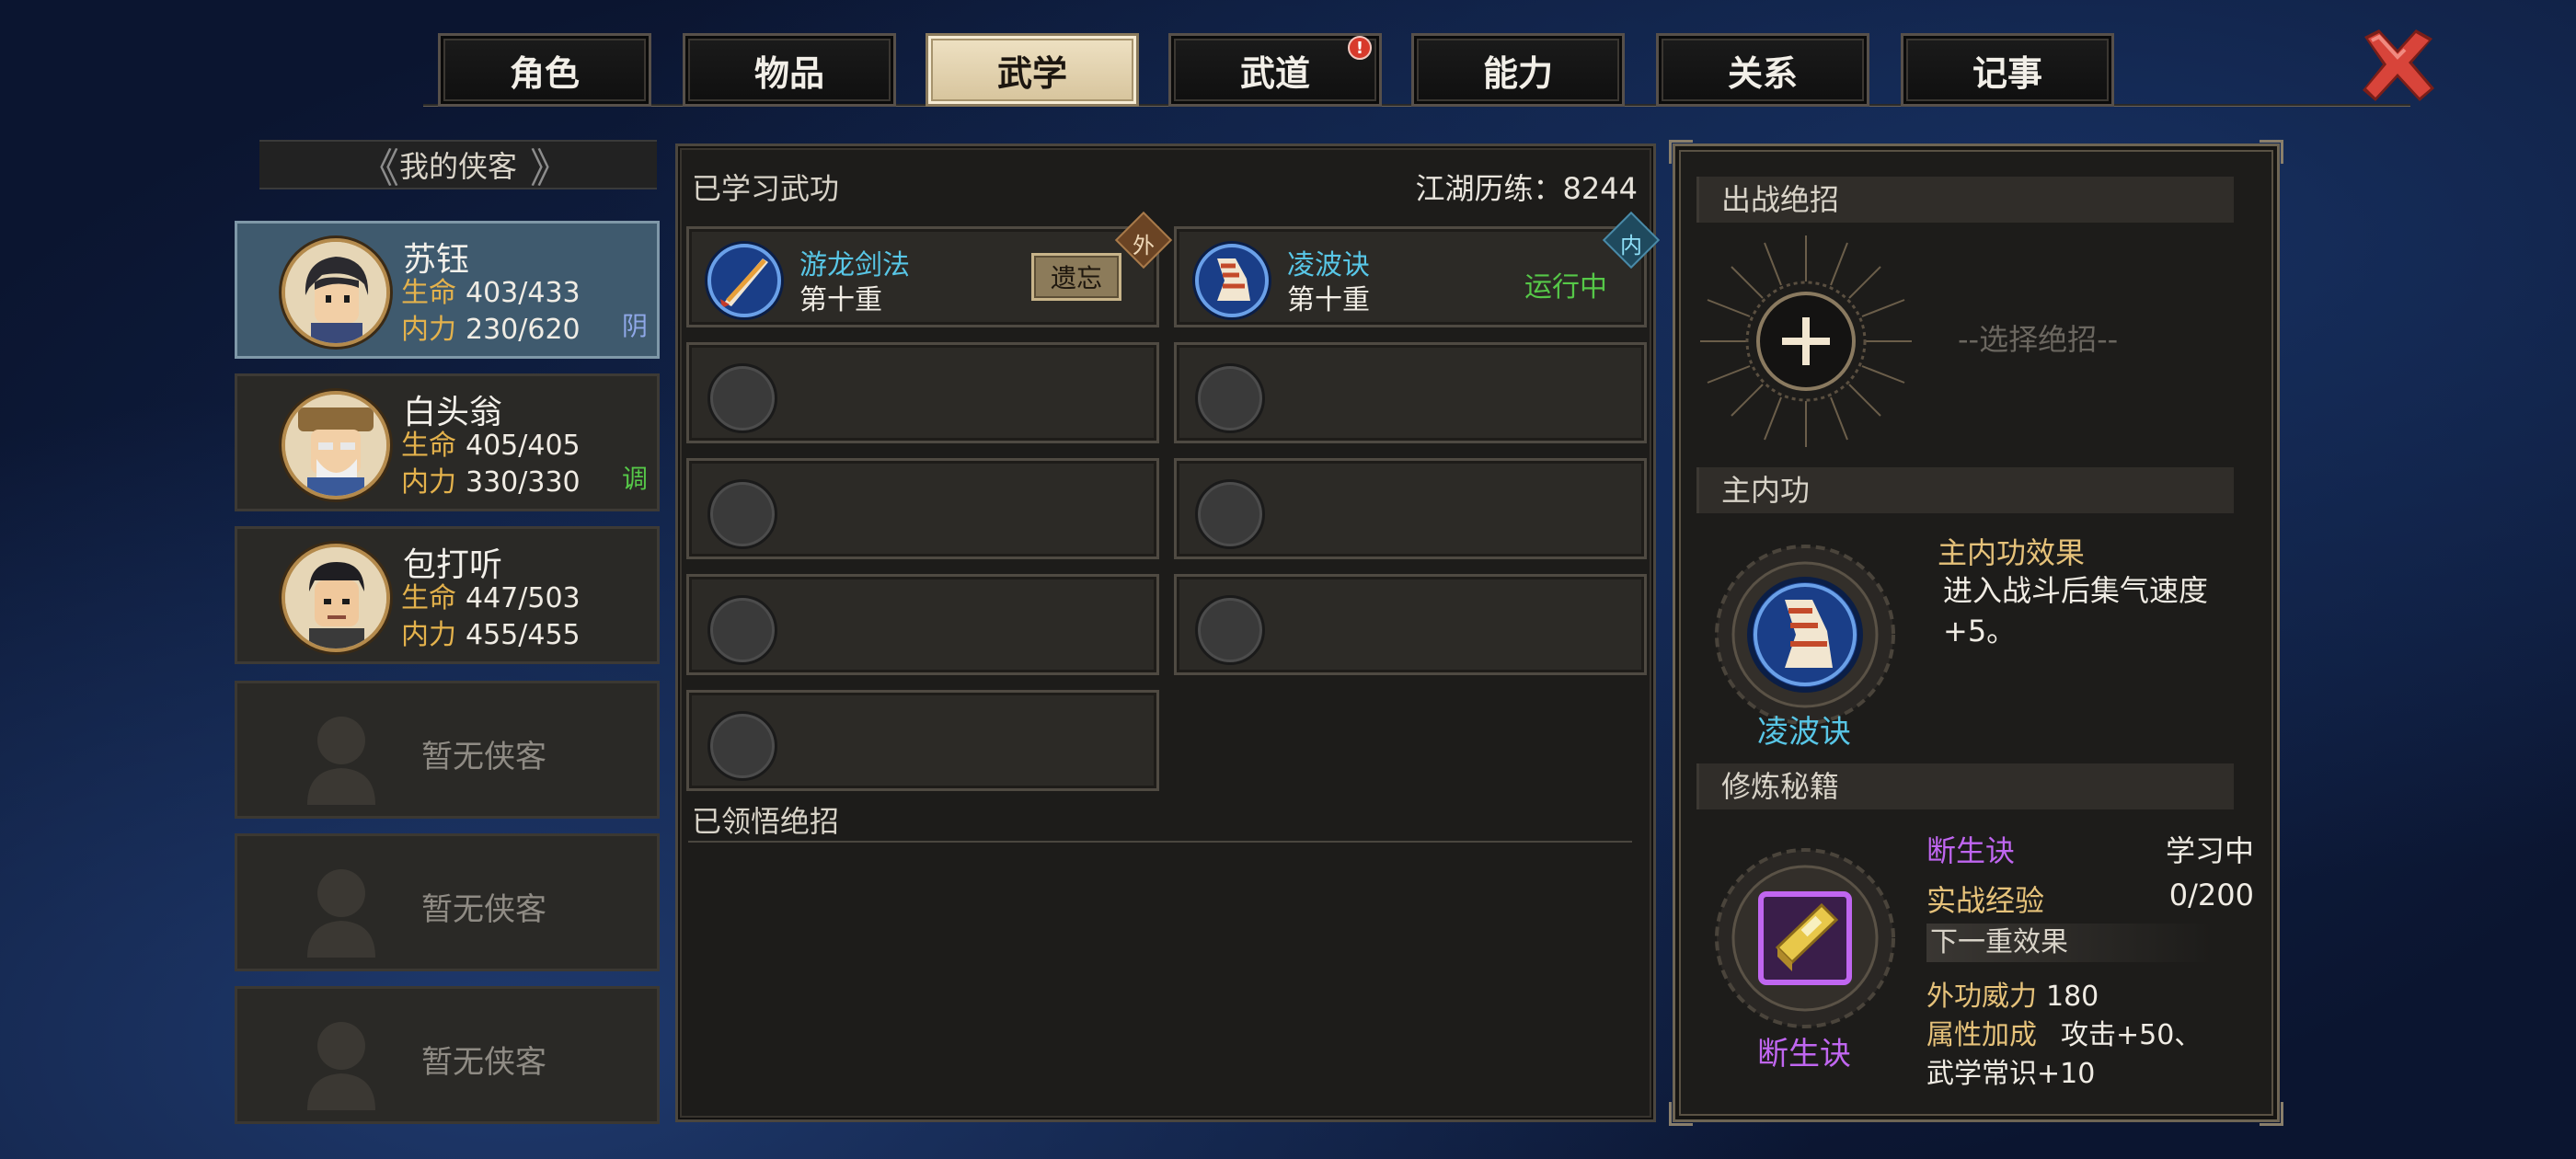 The height and width of the screenshot is (1159, 2576). What do you see at coordinates (744, 280) in the screenshot?
I see `sword-icon` at bounding box center [744, 280].